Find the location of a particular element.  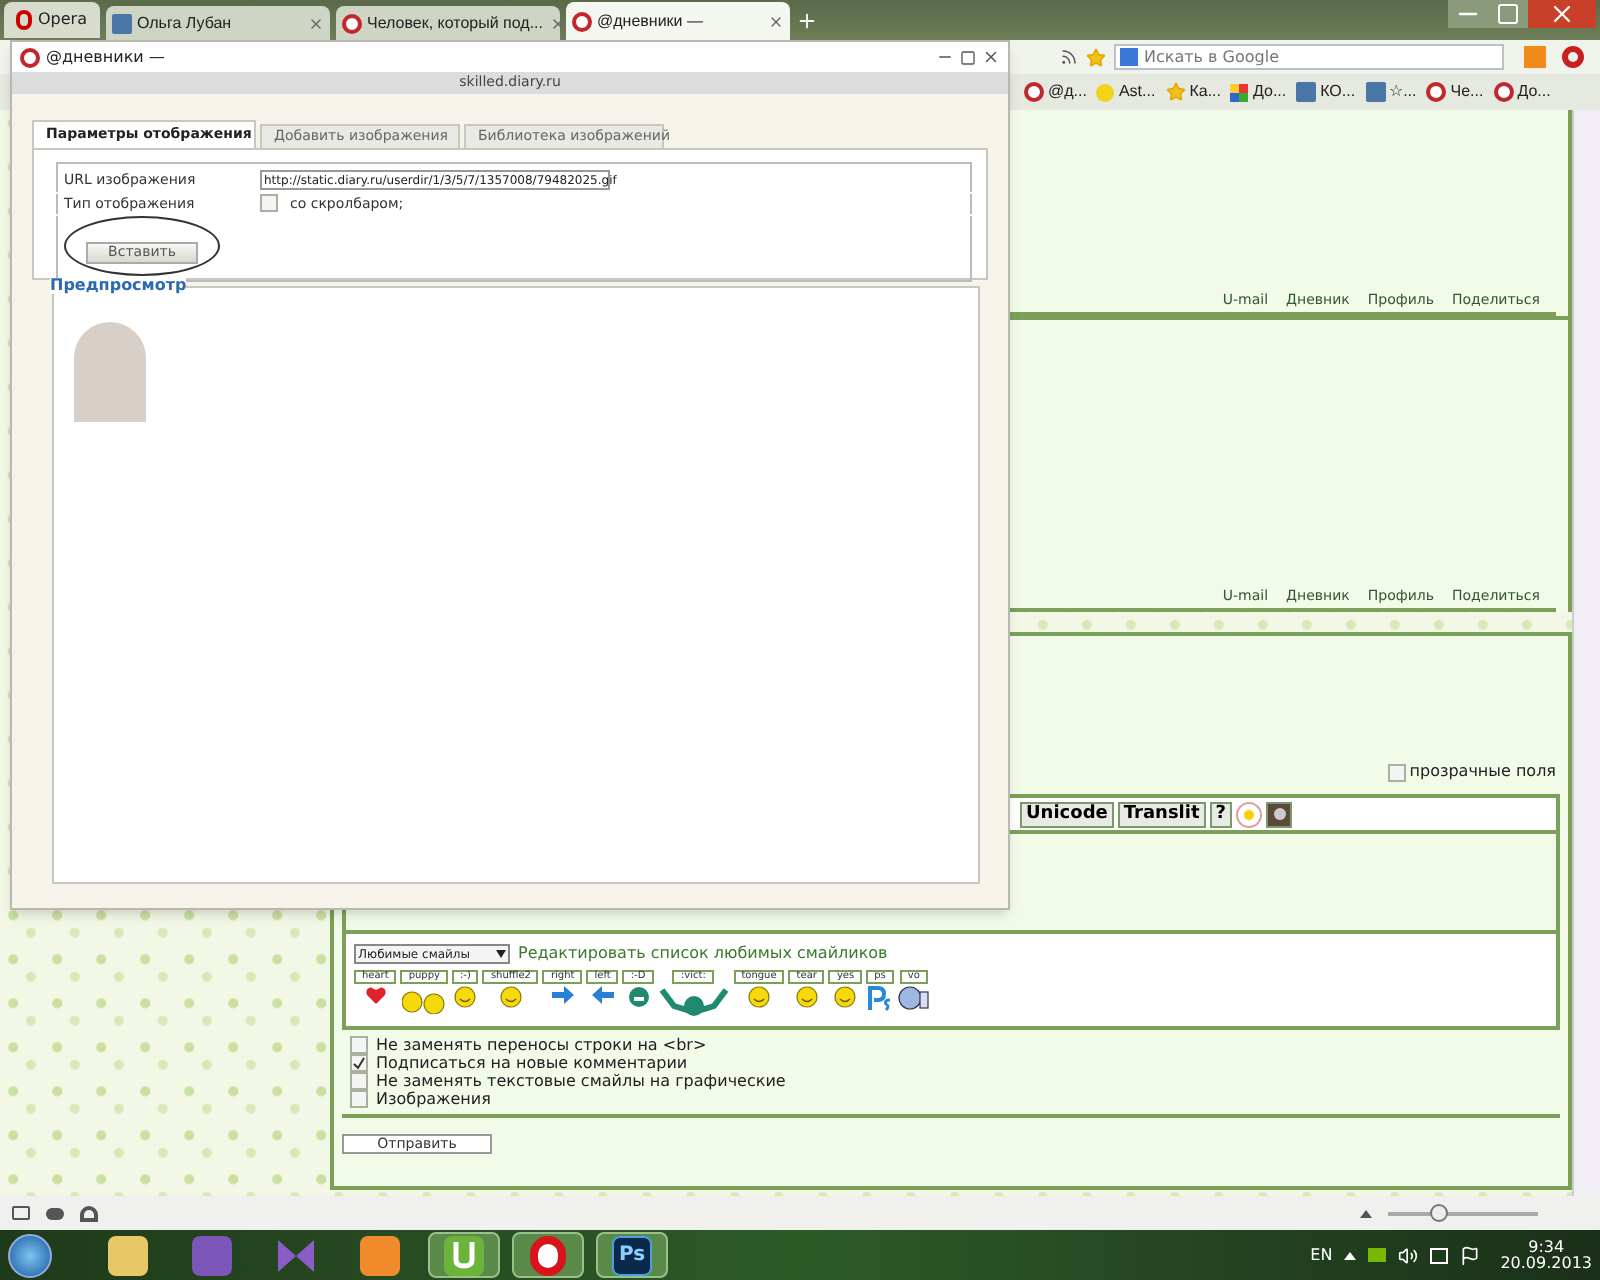

arrow-left-icon is located at coordinates (602, 995).